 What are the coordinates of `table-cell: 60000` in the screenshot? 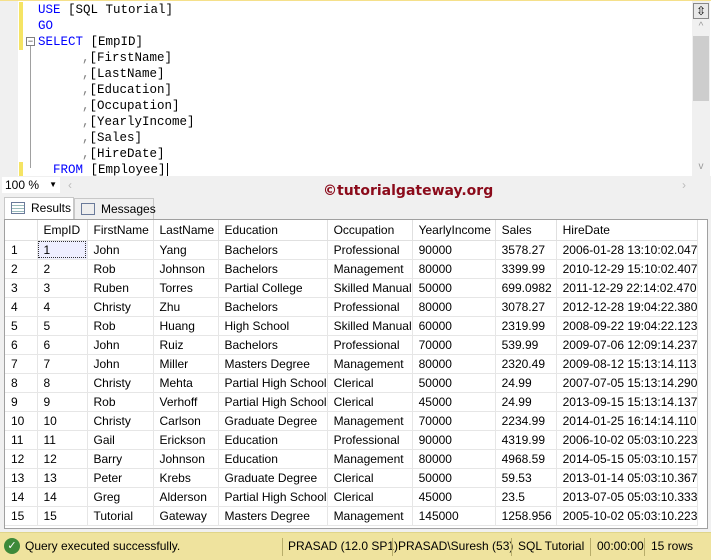 It's located at (454, 326).